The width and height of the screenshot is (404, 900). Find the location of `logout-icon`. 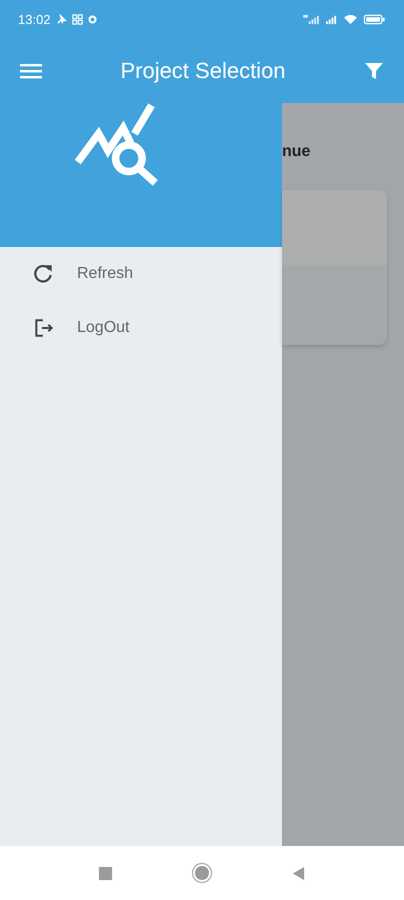

logout-icon is located at coordinates (44, 328).